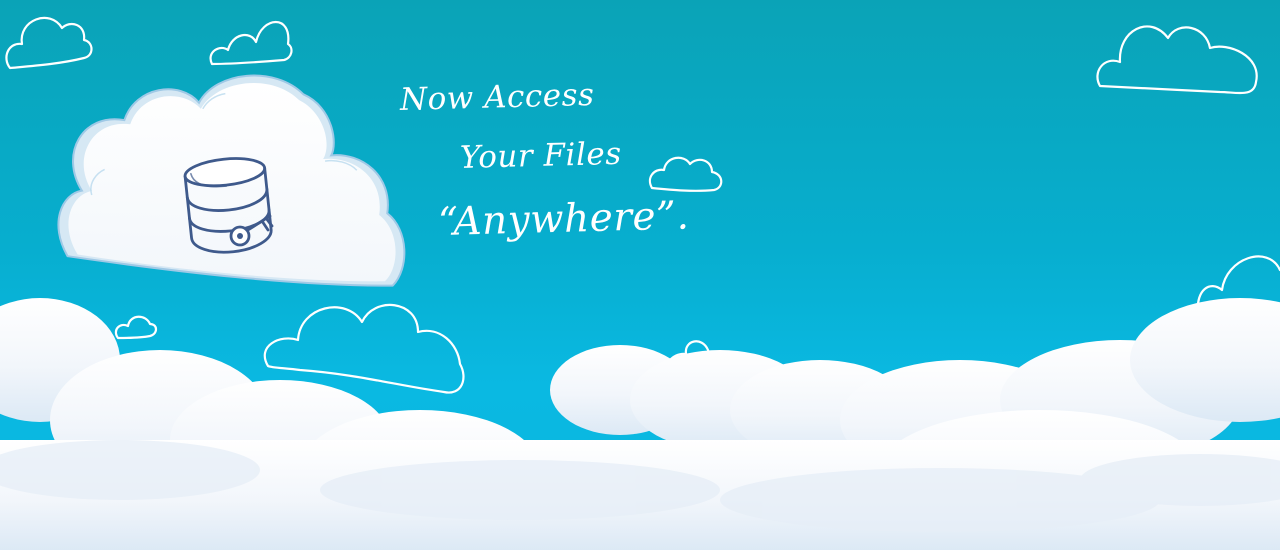  I want to click on doodle-cloud-tiny, so click(136, 327).